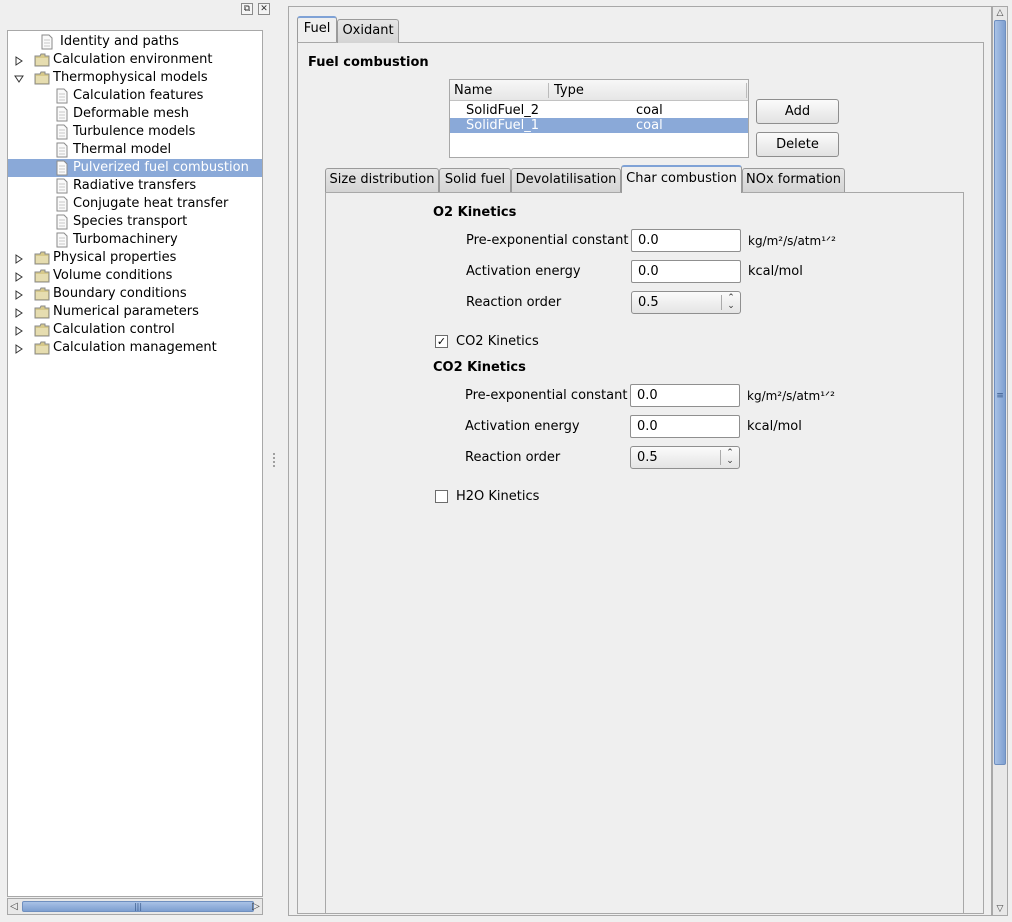  I want to click on tree-item-label: Species transport, so click(130, 221).